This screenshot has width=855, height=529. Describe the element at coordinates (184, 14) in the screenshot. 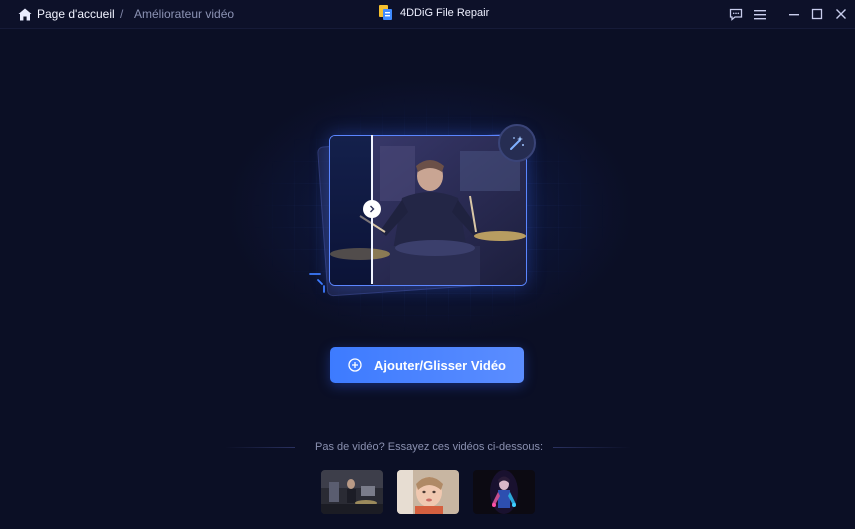

I see `breadcrumb-current: Améliorateur vidéo` at that location.